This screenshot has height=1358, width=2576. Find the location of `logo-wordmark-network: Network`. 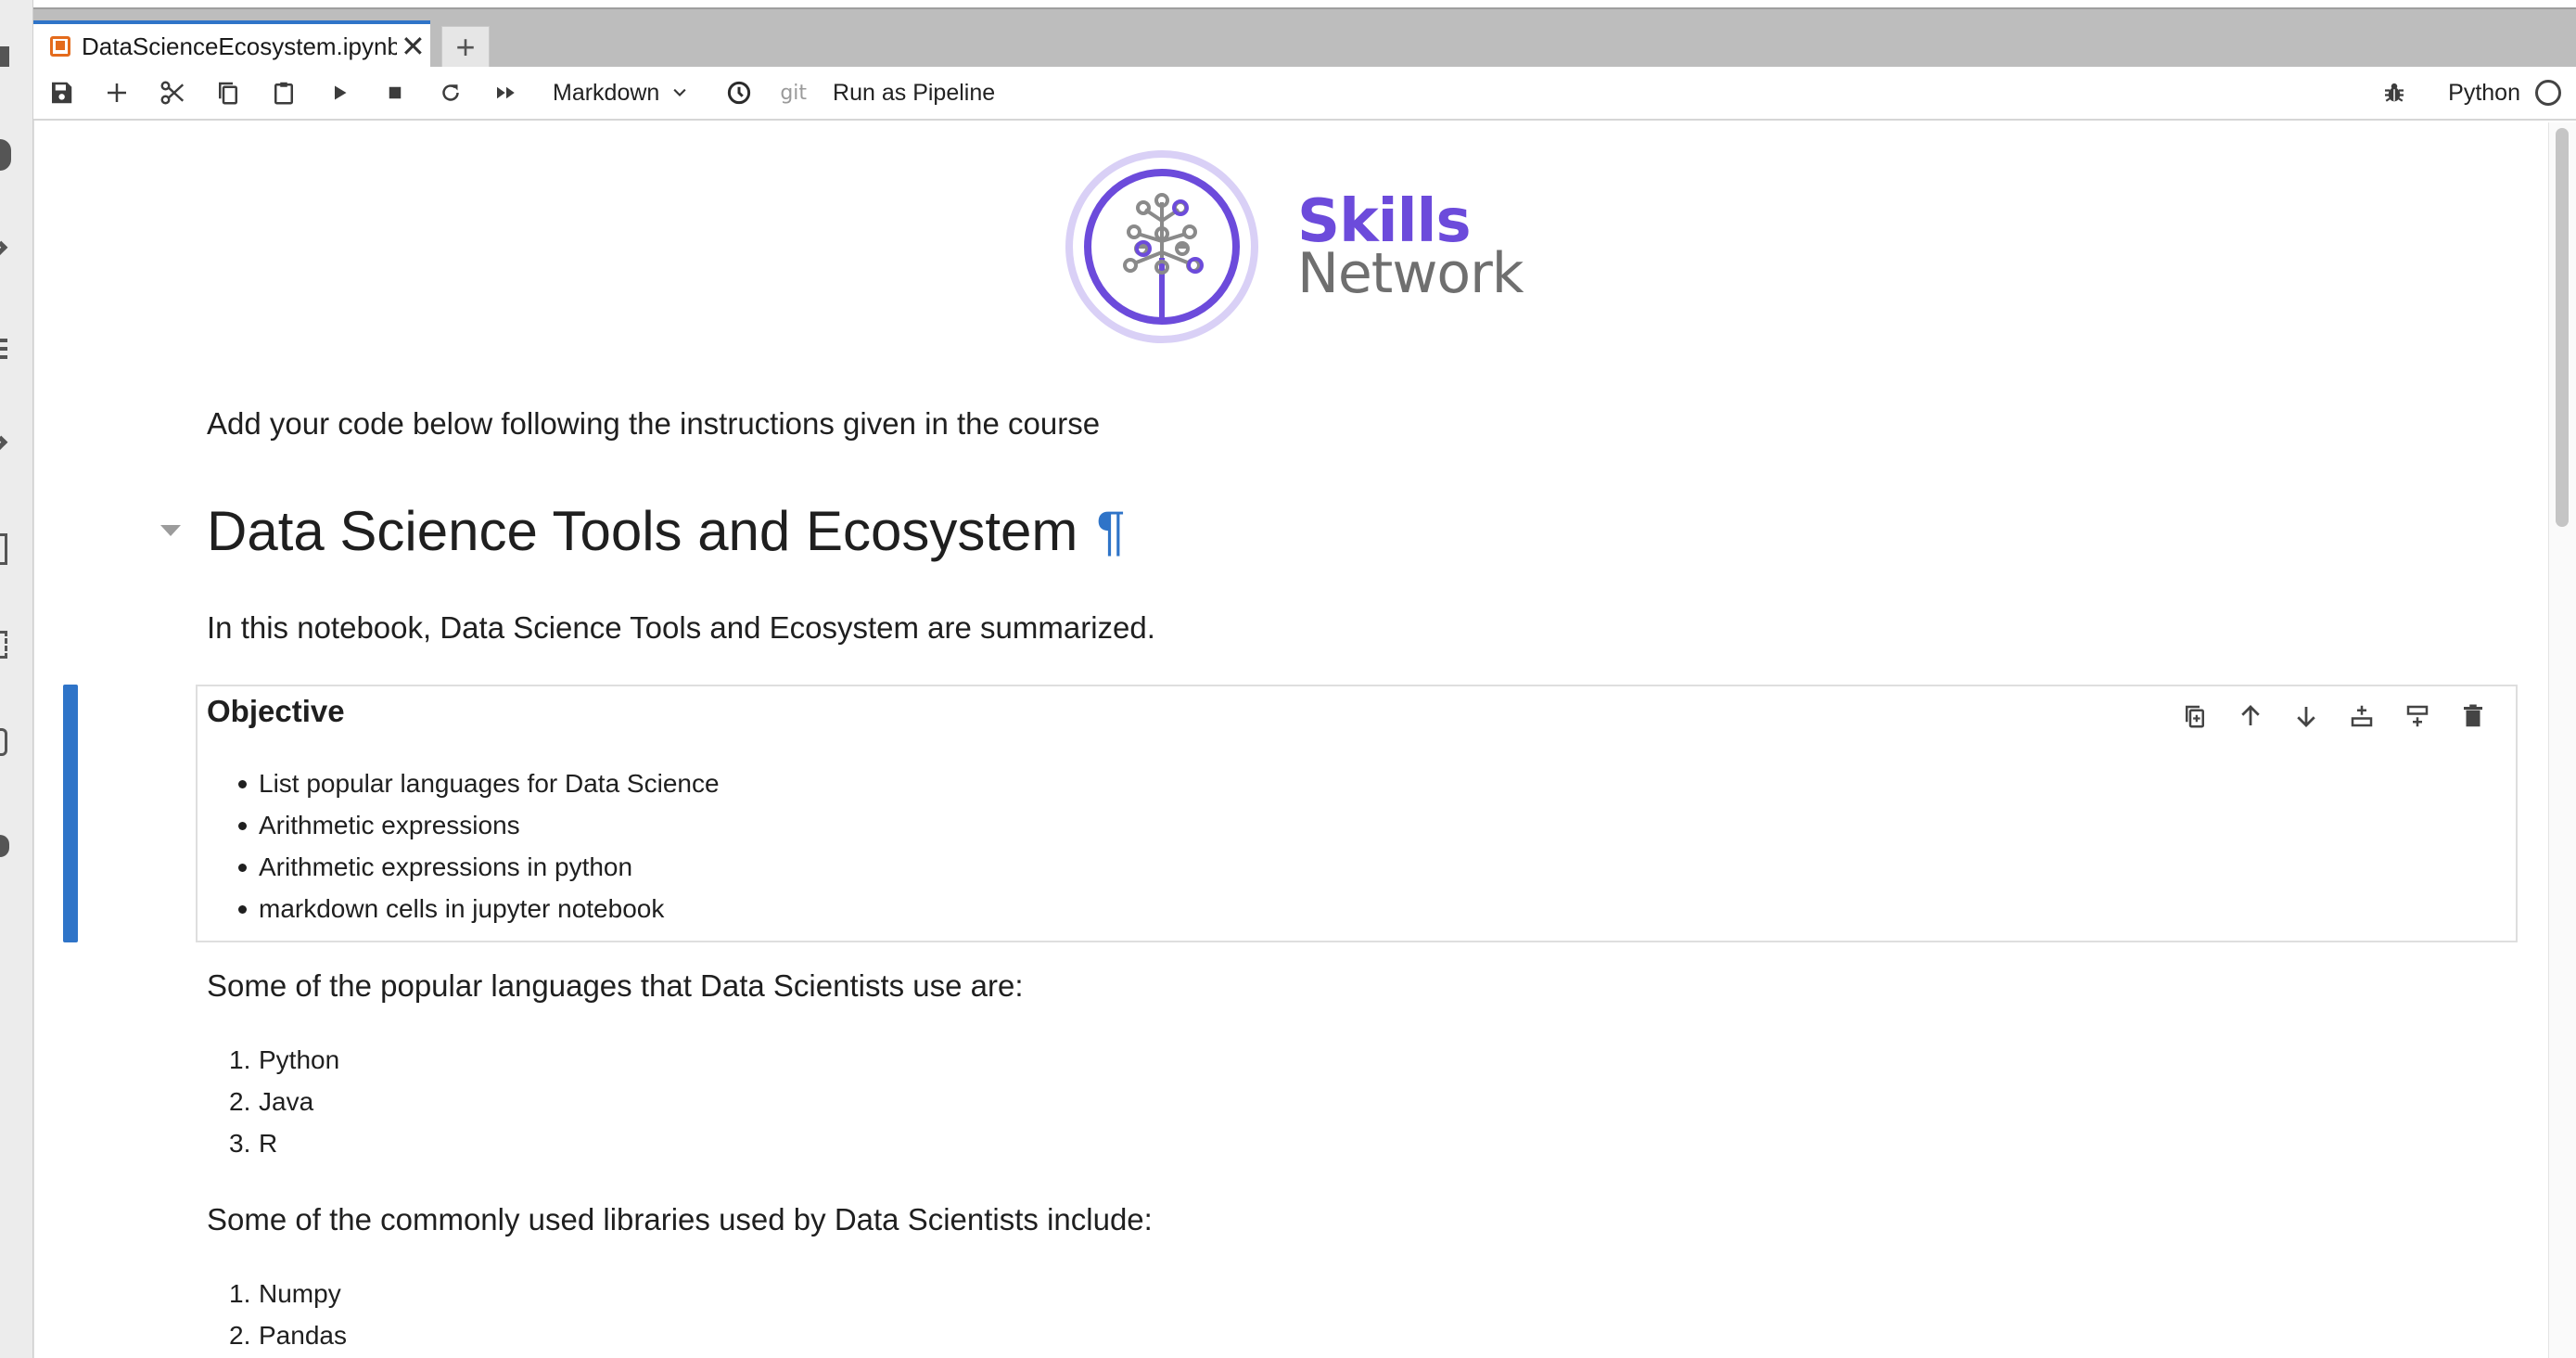

logo-wordmark-network: Network is located at coordinates (1411, 273).